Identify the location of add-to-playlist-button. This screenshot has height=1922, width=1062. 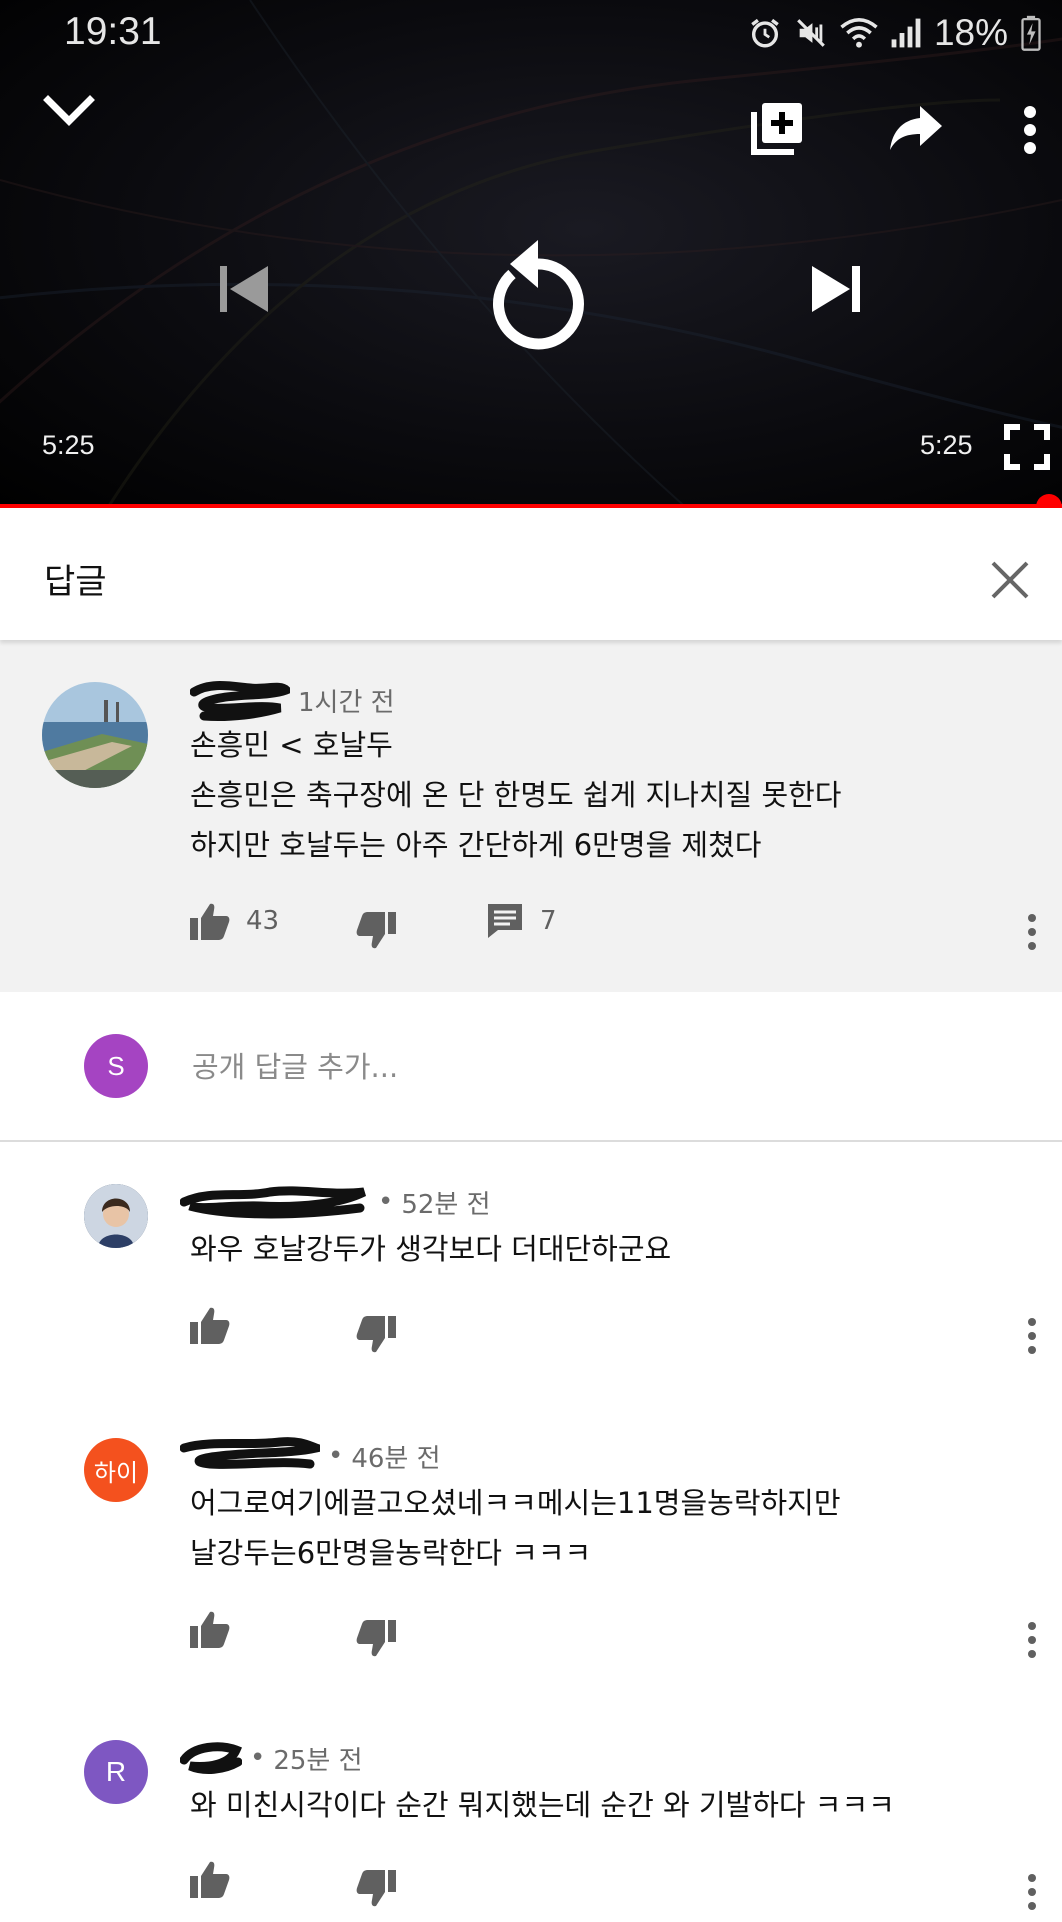
(780, 130).